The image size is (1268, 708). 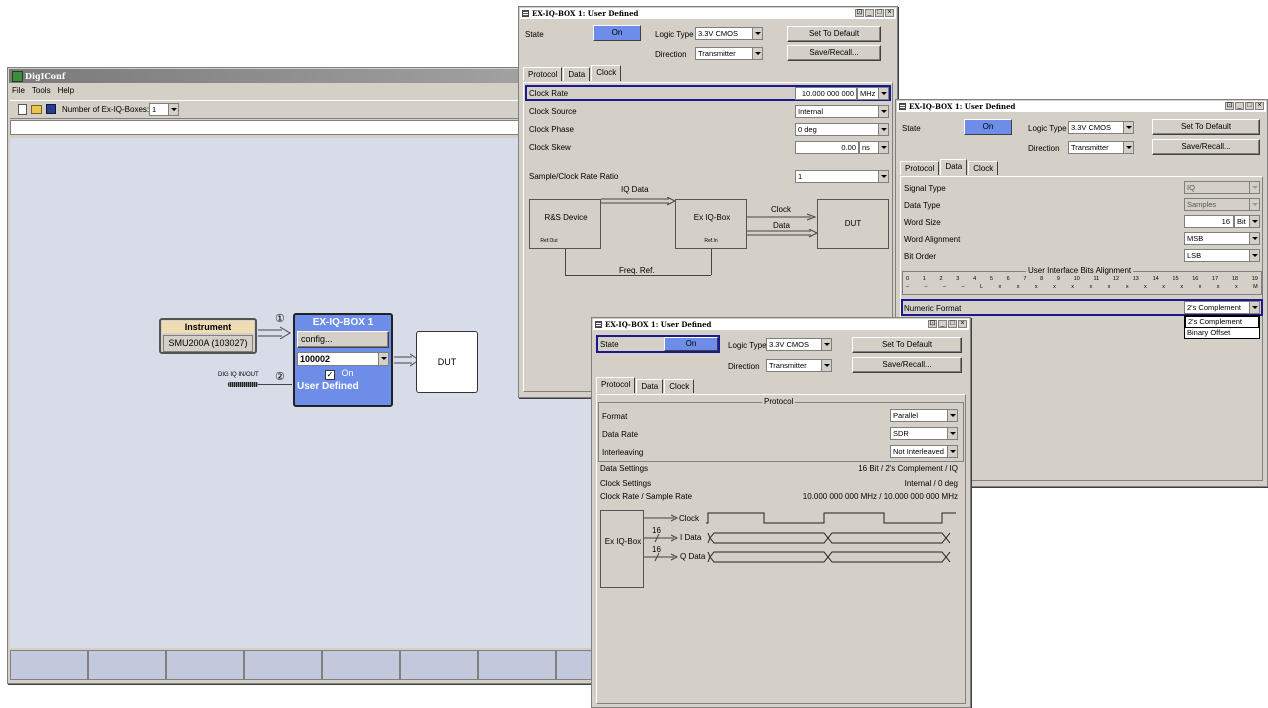 I want to click on freq-ref-bottom-line, so click(x=638, y=275).